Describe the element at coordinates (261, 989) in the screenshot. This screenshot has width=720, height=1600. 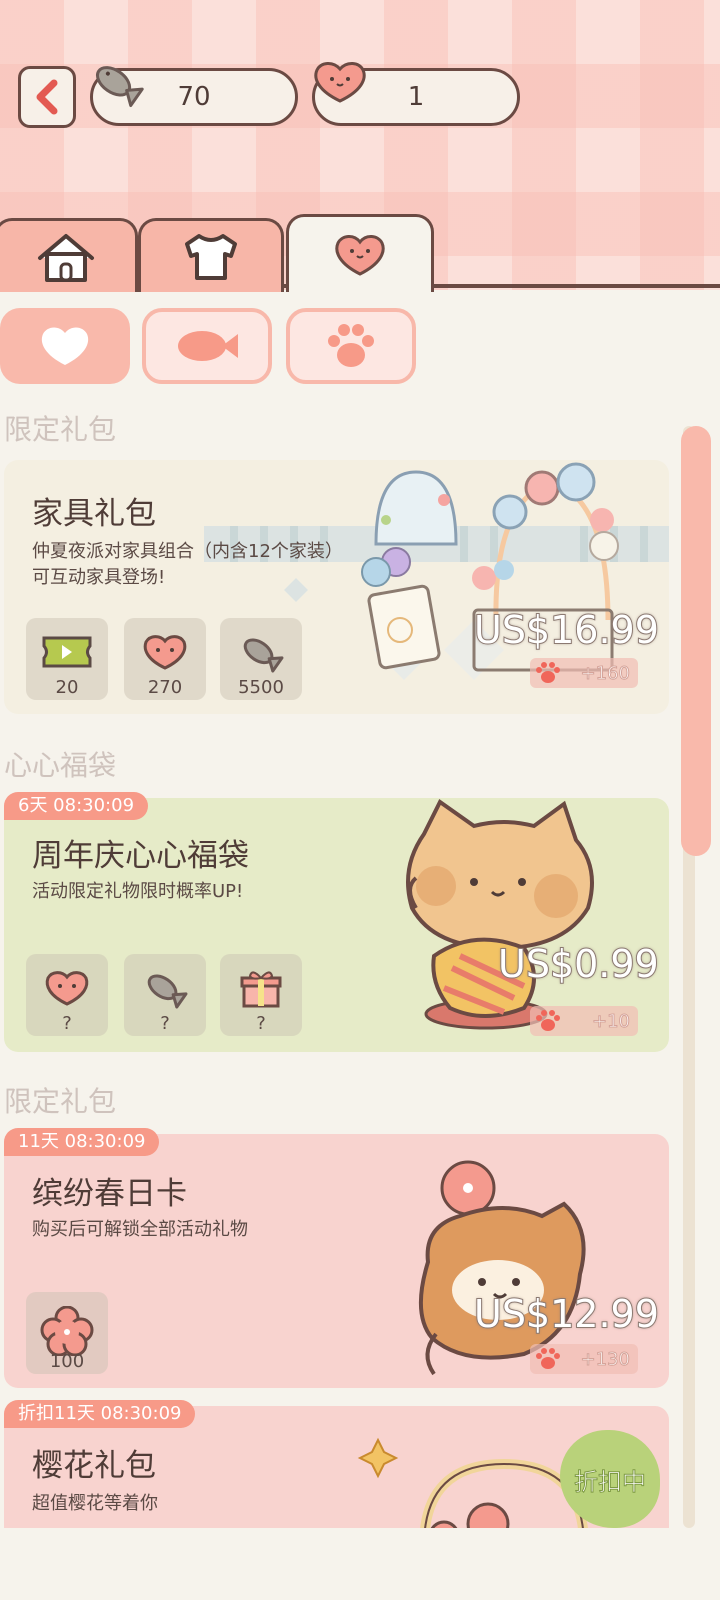
I see `gift-icon` at that location.